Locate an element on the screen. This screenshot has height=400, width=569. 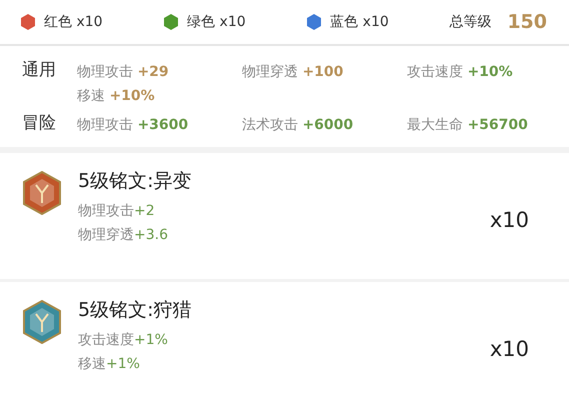
stat-item: 最大生命 +56700 is located at coordinates (468, 125).